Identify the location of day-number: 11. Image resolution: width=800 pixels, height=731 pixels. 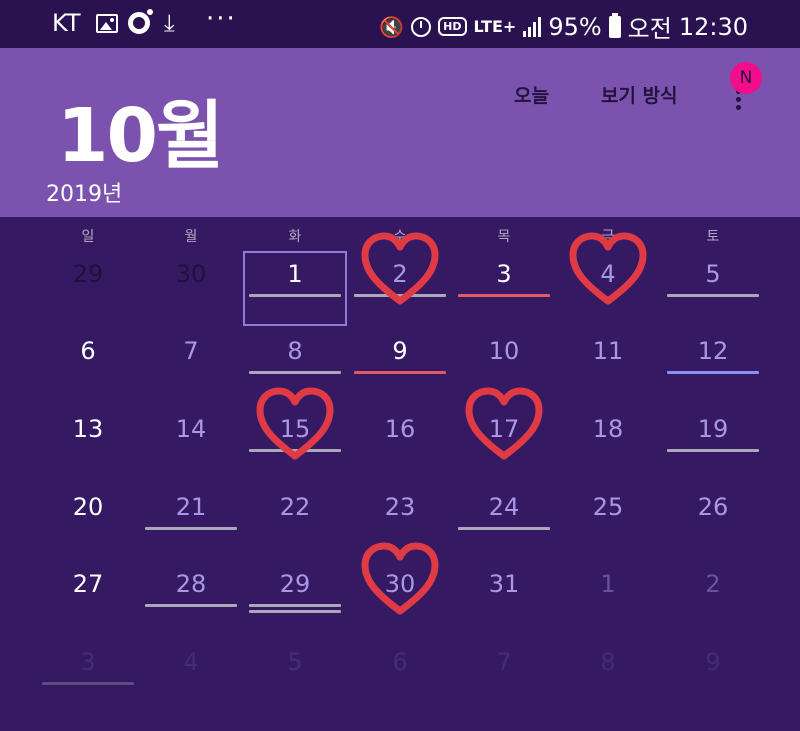
(608, 351).